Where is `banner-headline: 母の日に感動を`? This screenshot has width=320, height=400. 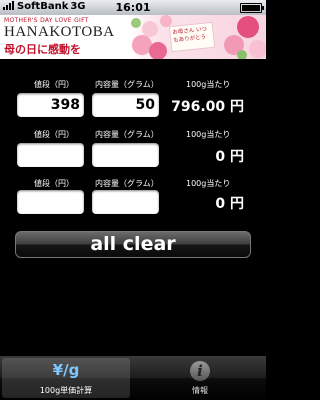
banner-headline: 母の日に感動を is located at coordinates (42, 49).